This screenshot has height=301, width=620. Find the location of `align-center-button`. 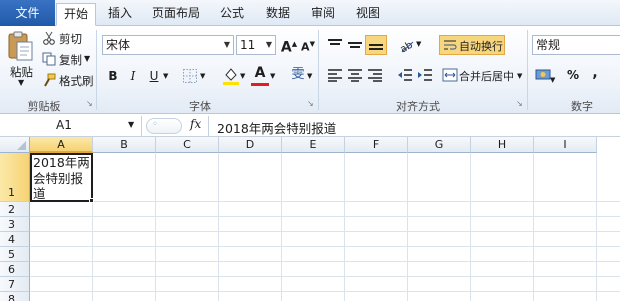

align-center-button is located at coordinates (355, 75).